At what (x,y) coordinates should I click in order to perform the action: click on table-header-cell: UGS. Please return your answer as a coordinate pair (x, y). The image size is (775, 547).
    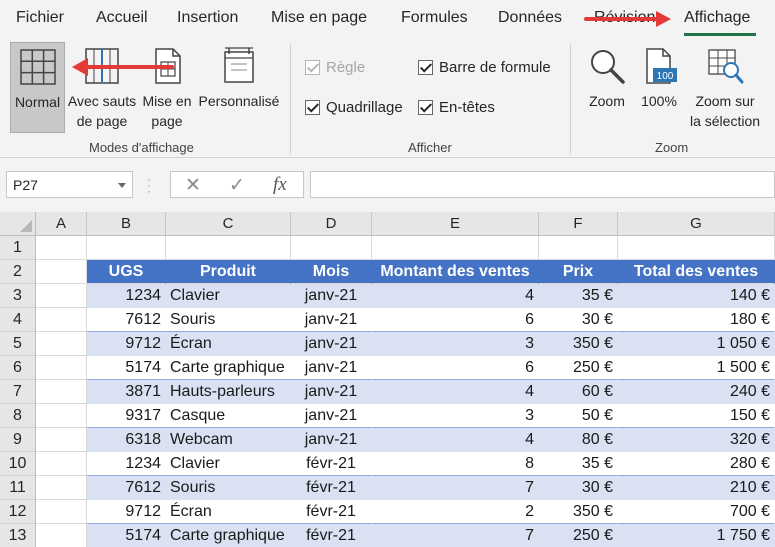
    Looking at the image, I should click on (126, 272).